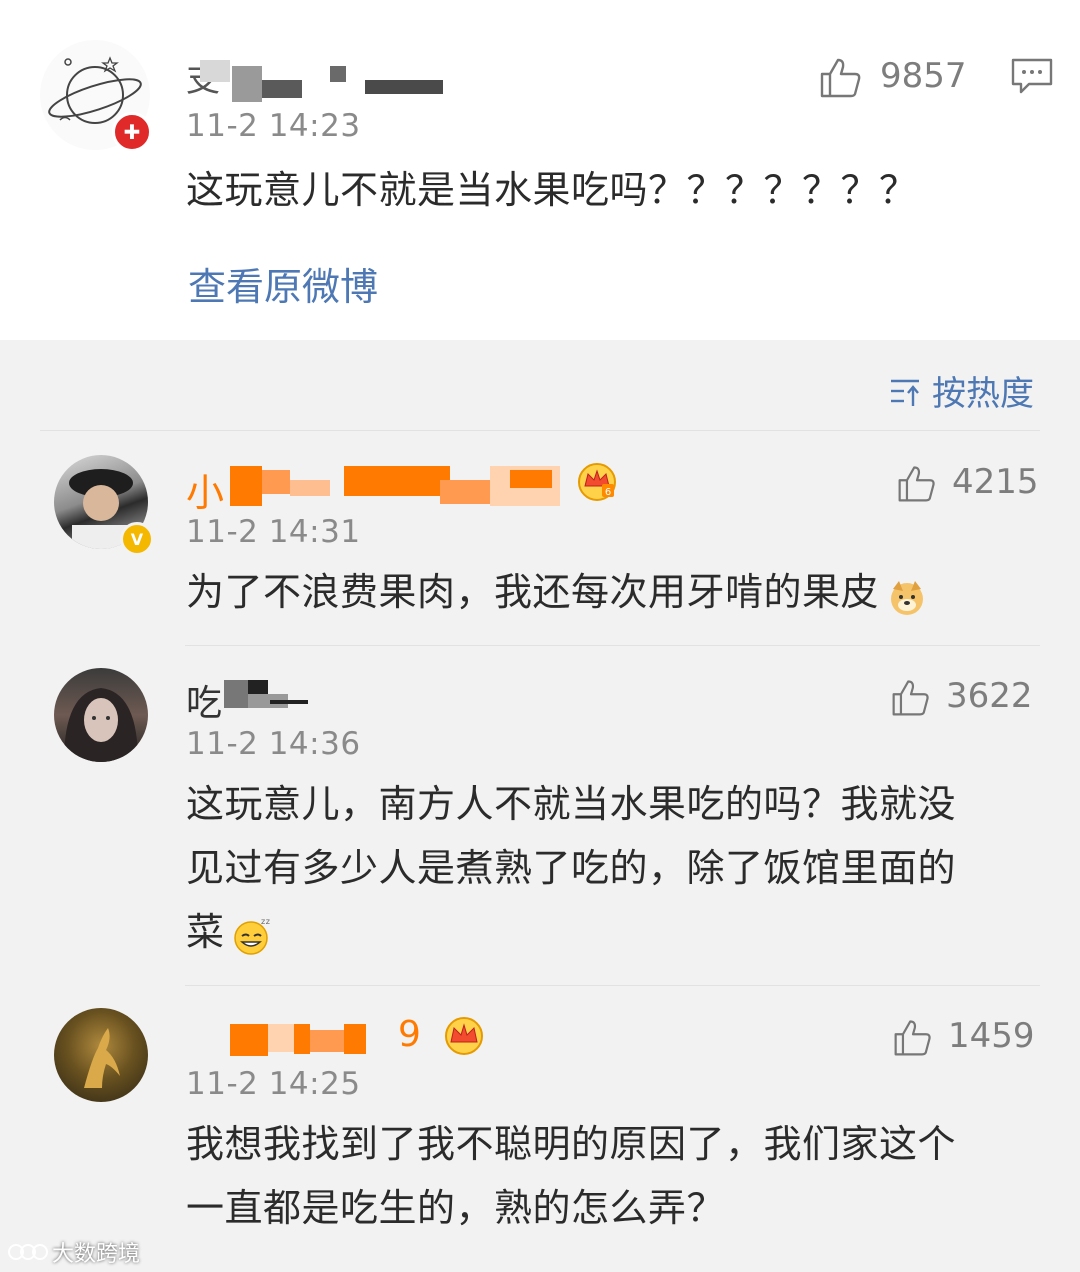 The height and width of the screenshot is (1272, 1080). What do you see at coordinates (28, 1252) in the screenshot?
I see `watermark-logo-icon` at bounding box center [28, 1252].